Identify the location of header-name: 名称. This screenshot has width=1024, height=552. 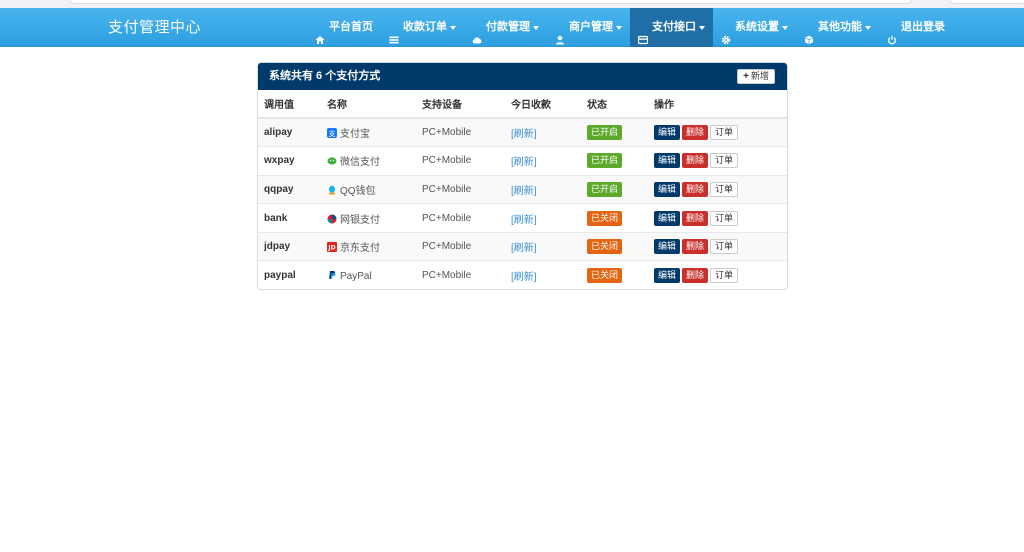
(368, 104).